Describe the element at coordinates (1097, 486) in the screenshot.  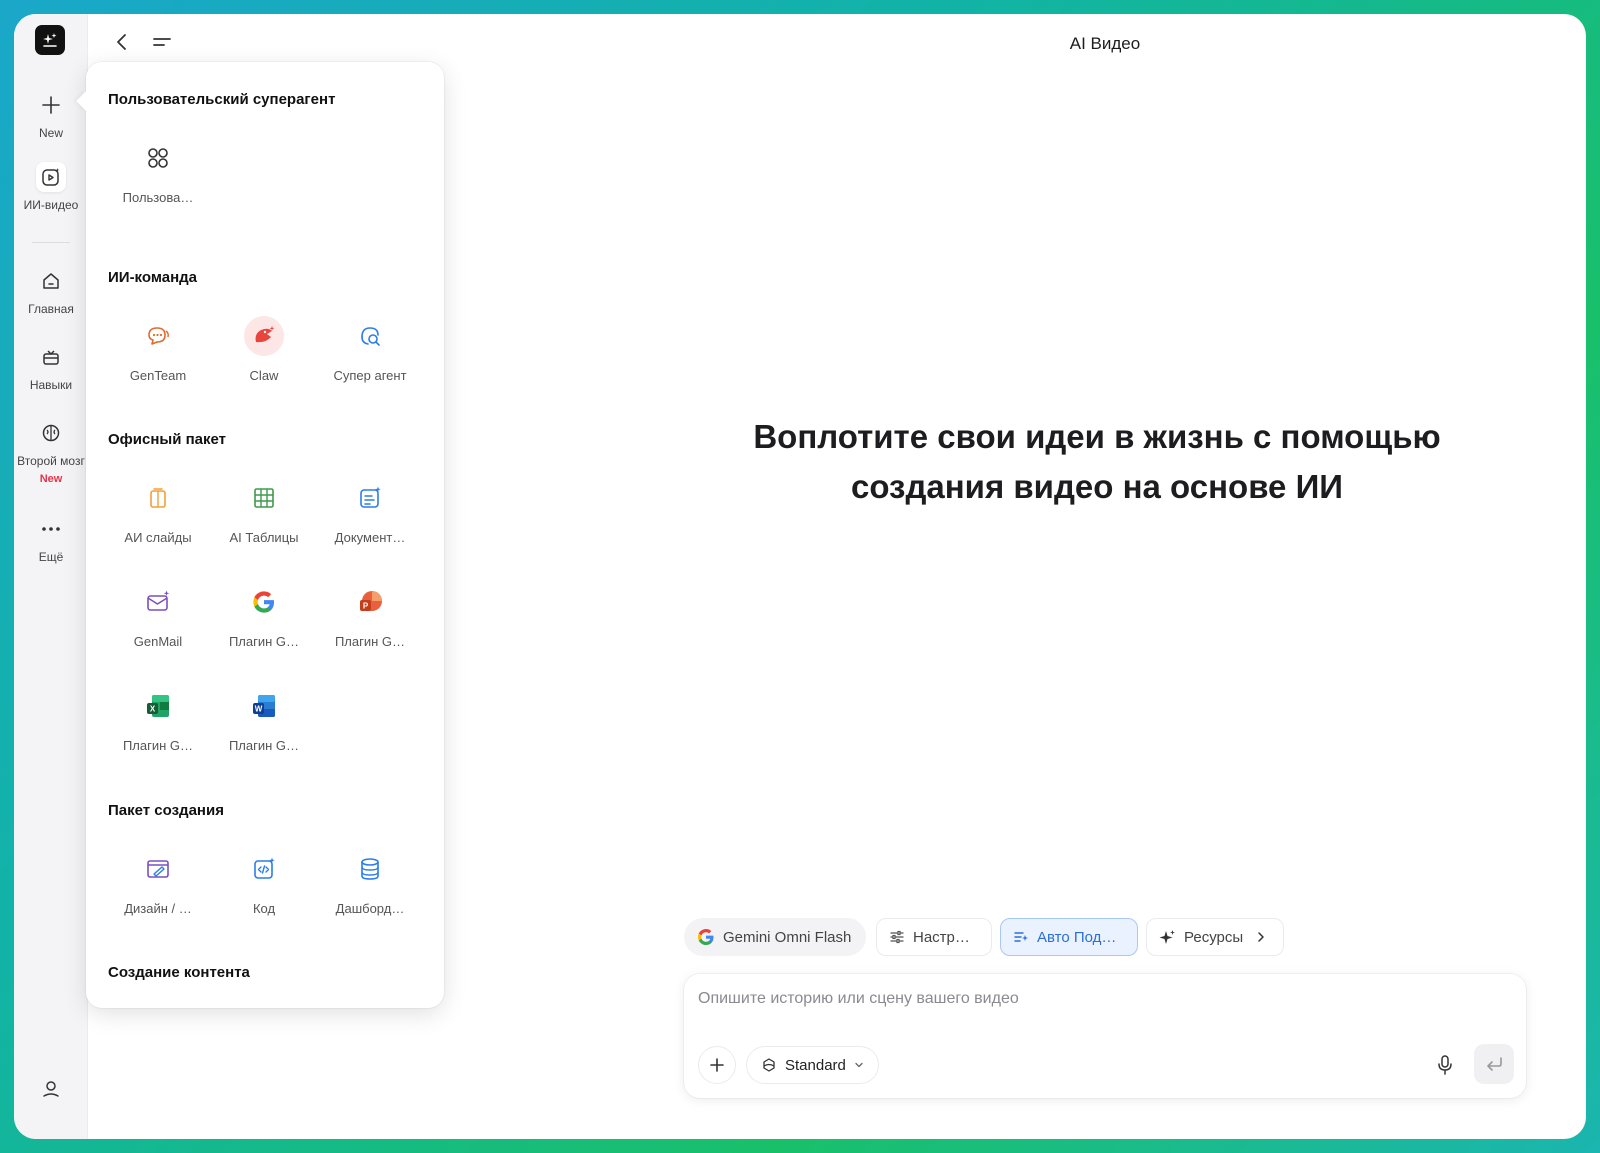
I see `hero-line-2: создания видео на основе ИИ` at that location.